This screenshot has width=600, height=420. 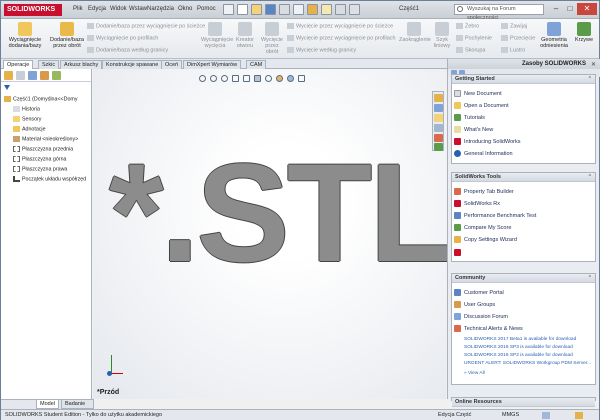 What do you see at coordinates (284, 9) in the screenshot?
I see `print-icon` at bounding box center [284, 9].